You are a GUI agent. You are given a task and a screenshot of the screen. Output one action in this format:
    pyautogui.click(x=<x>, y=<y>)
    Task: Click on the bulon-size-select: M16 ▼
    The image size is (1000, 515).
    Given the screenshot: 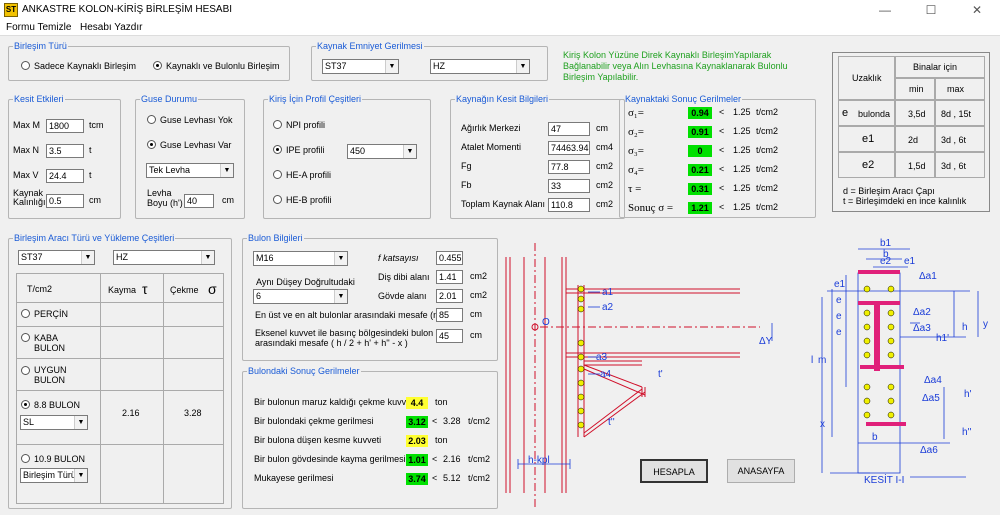 What is the action you would take?
    pyautogui.click(x=300, y=258)
    